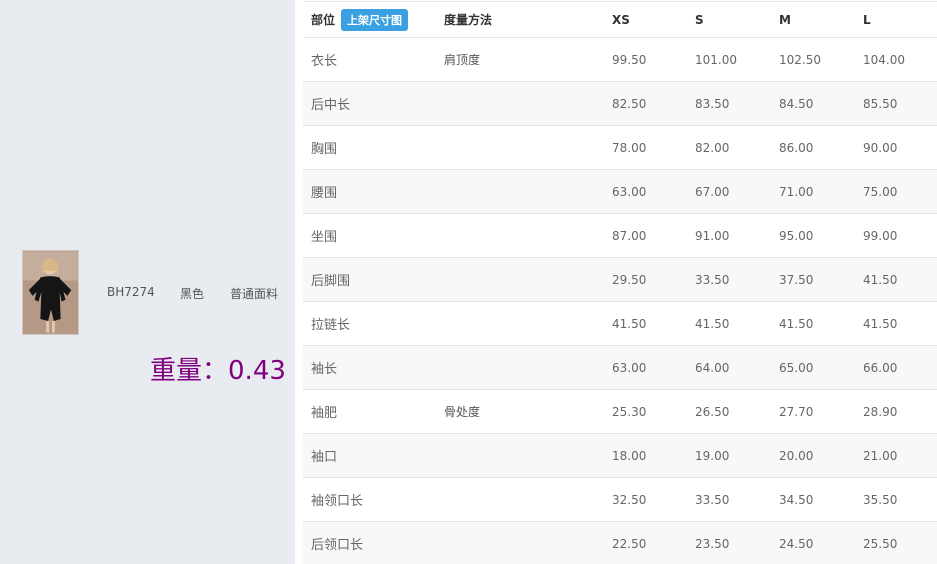  I want to click on cell-part: 袖长, so click(324, 369).